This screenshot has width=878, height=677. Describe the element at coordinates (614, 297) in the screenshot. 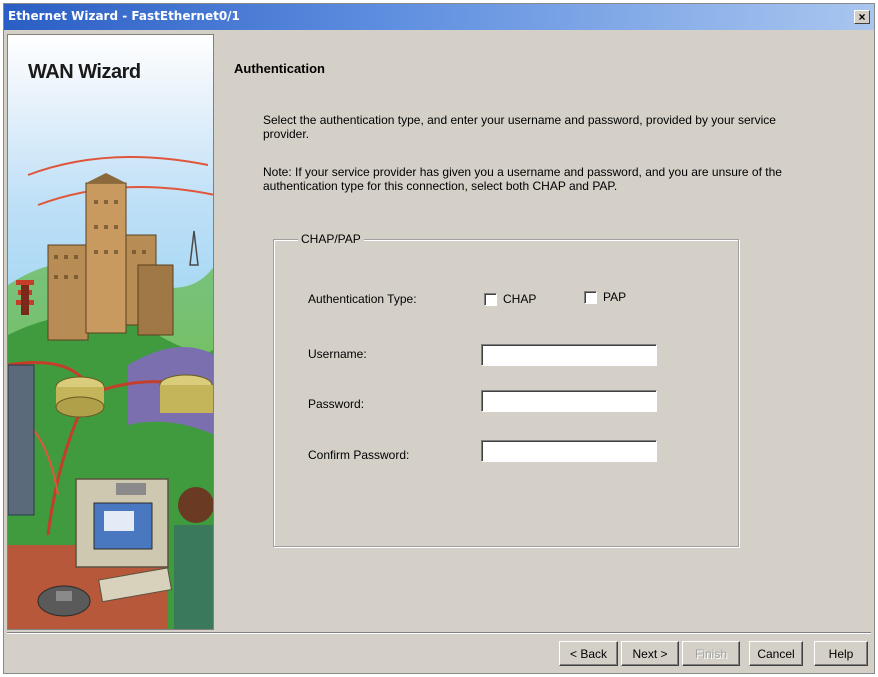

I see `pap-label: PAP` at that location.